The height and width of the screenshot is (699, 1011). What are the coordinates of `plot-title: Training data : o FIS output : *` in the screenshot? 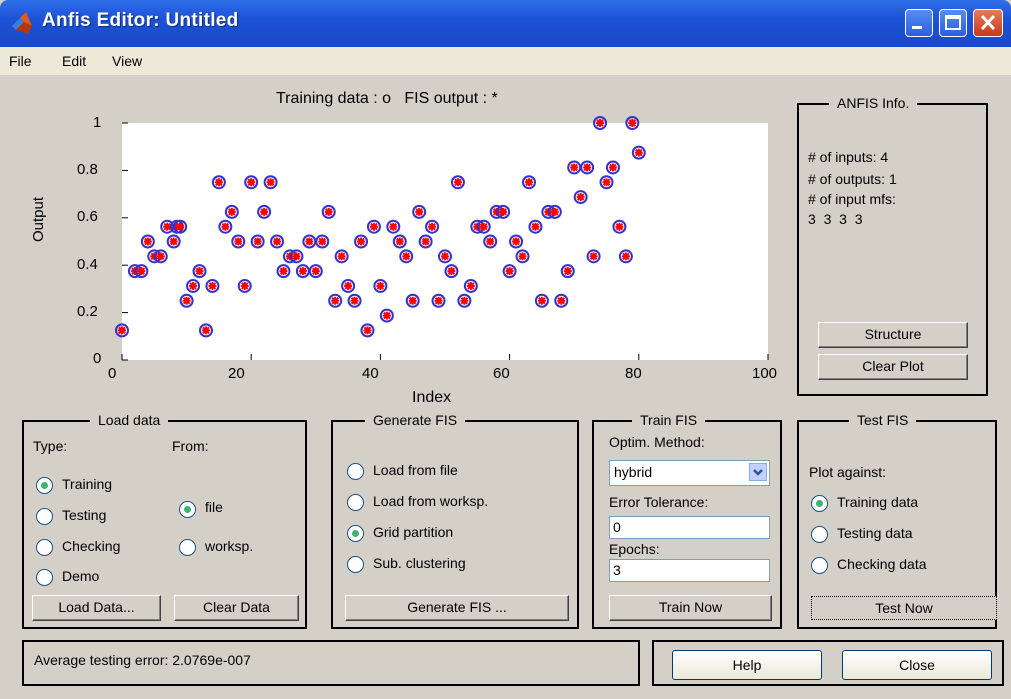 It's located at (387, 98).